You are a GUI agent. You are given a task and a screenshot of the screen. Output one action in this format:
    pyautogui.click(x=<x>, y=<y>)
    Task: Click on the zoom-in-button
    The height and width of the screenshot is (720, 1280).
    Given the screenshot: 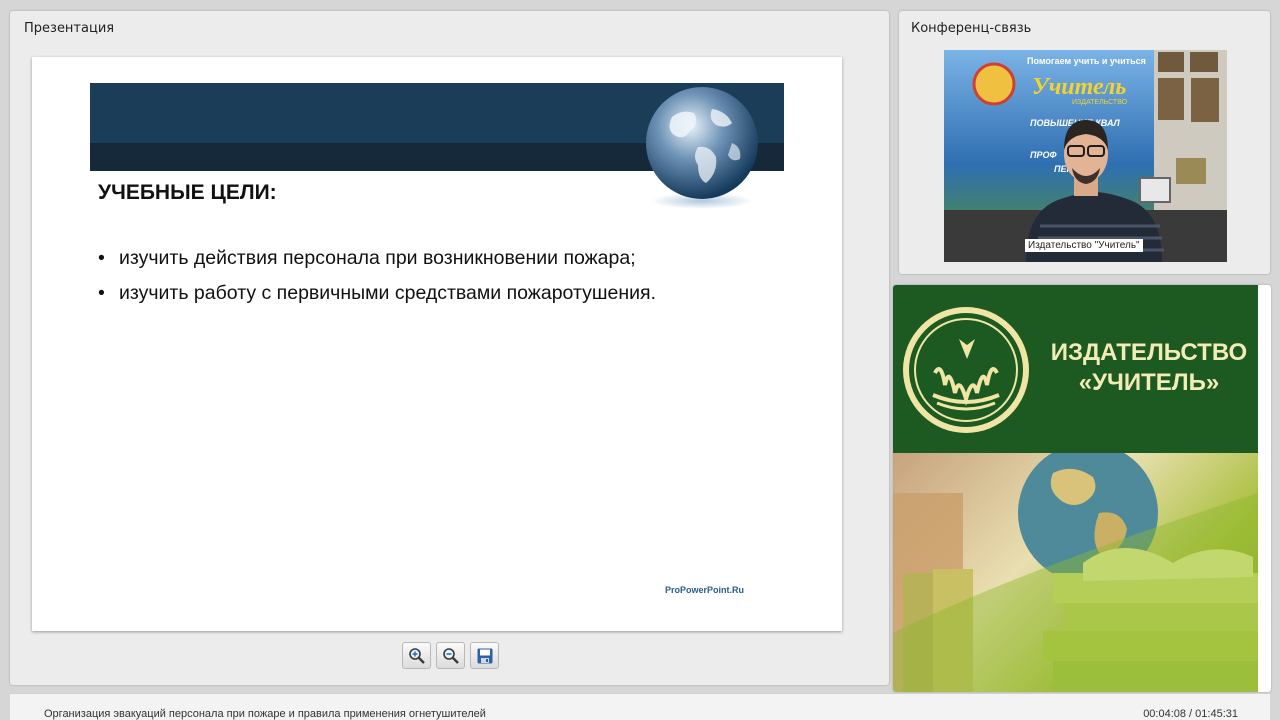 What is the action you would take?
    pyautogui.click(x=416, y=655)
    